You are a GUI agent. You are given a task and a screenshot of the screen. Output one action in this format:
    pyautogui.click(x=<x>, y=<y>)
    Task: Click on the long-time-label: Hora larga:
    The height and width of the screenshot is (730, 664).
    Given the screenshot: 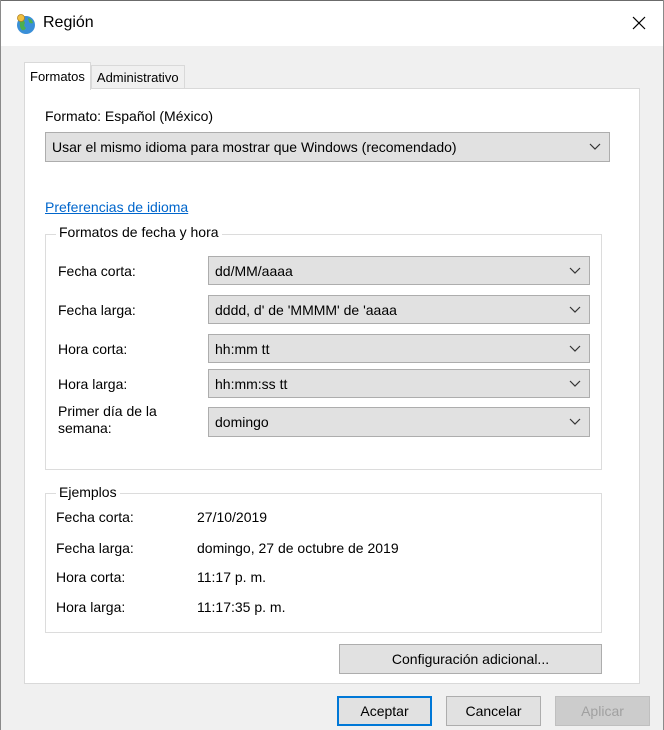 What is the action you would take?
    pyautogui.click(x=93, y=384)
    